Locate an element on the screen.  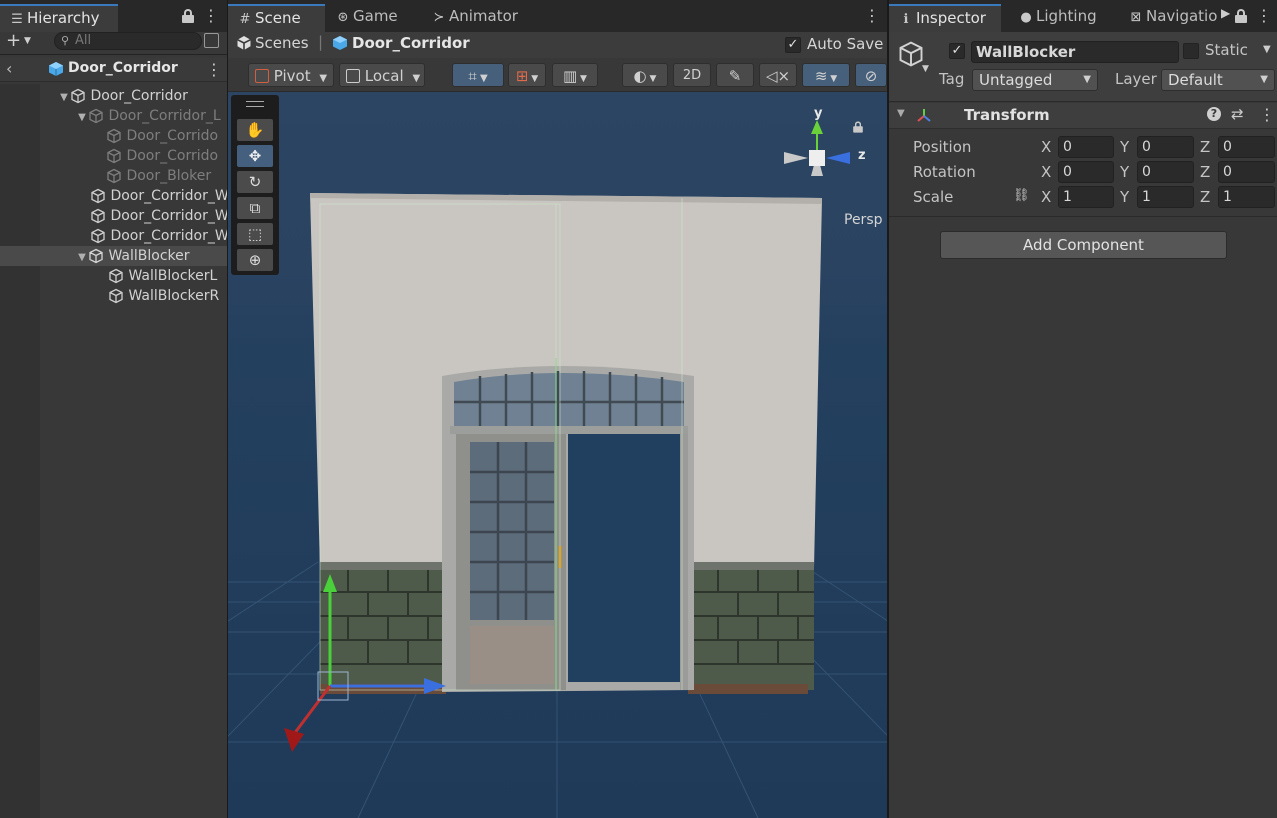
tree-item-selected: ▼ WallBlocker is located at coordinates (113, 256).